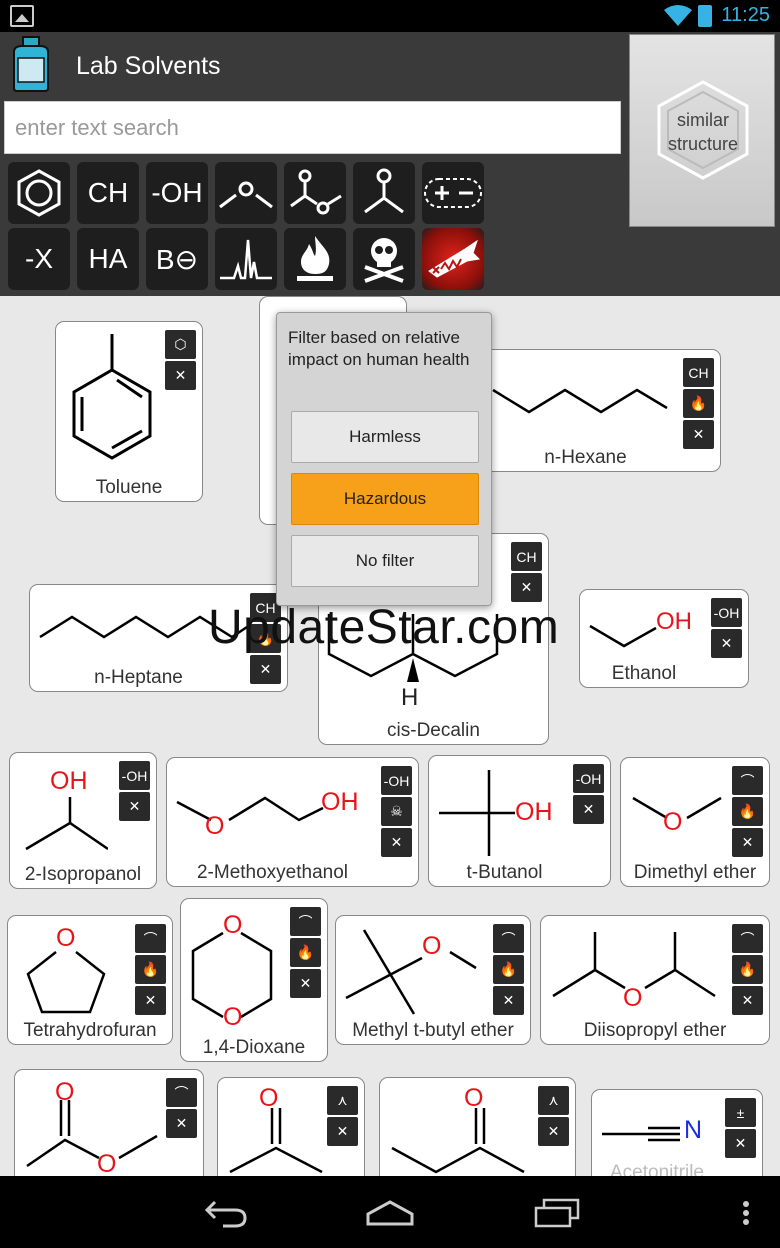  What do you see at coordinates (129, 487) in the screenshot?
I see `solvent-name: Toluene` at bounding box center [129, 487].